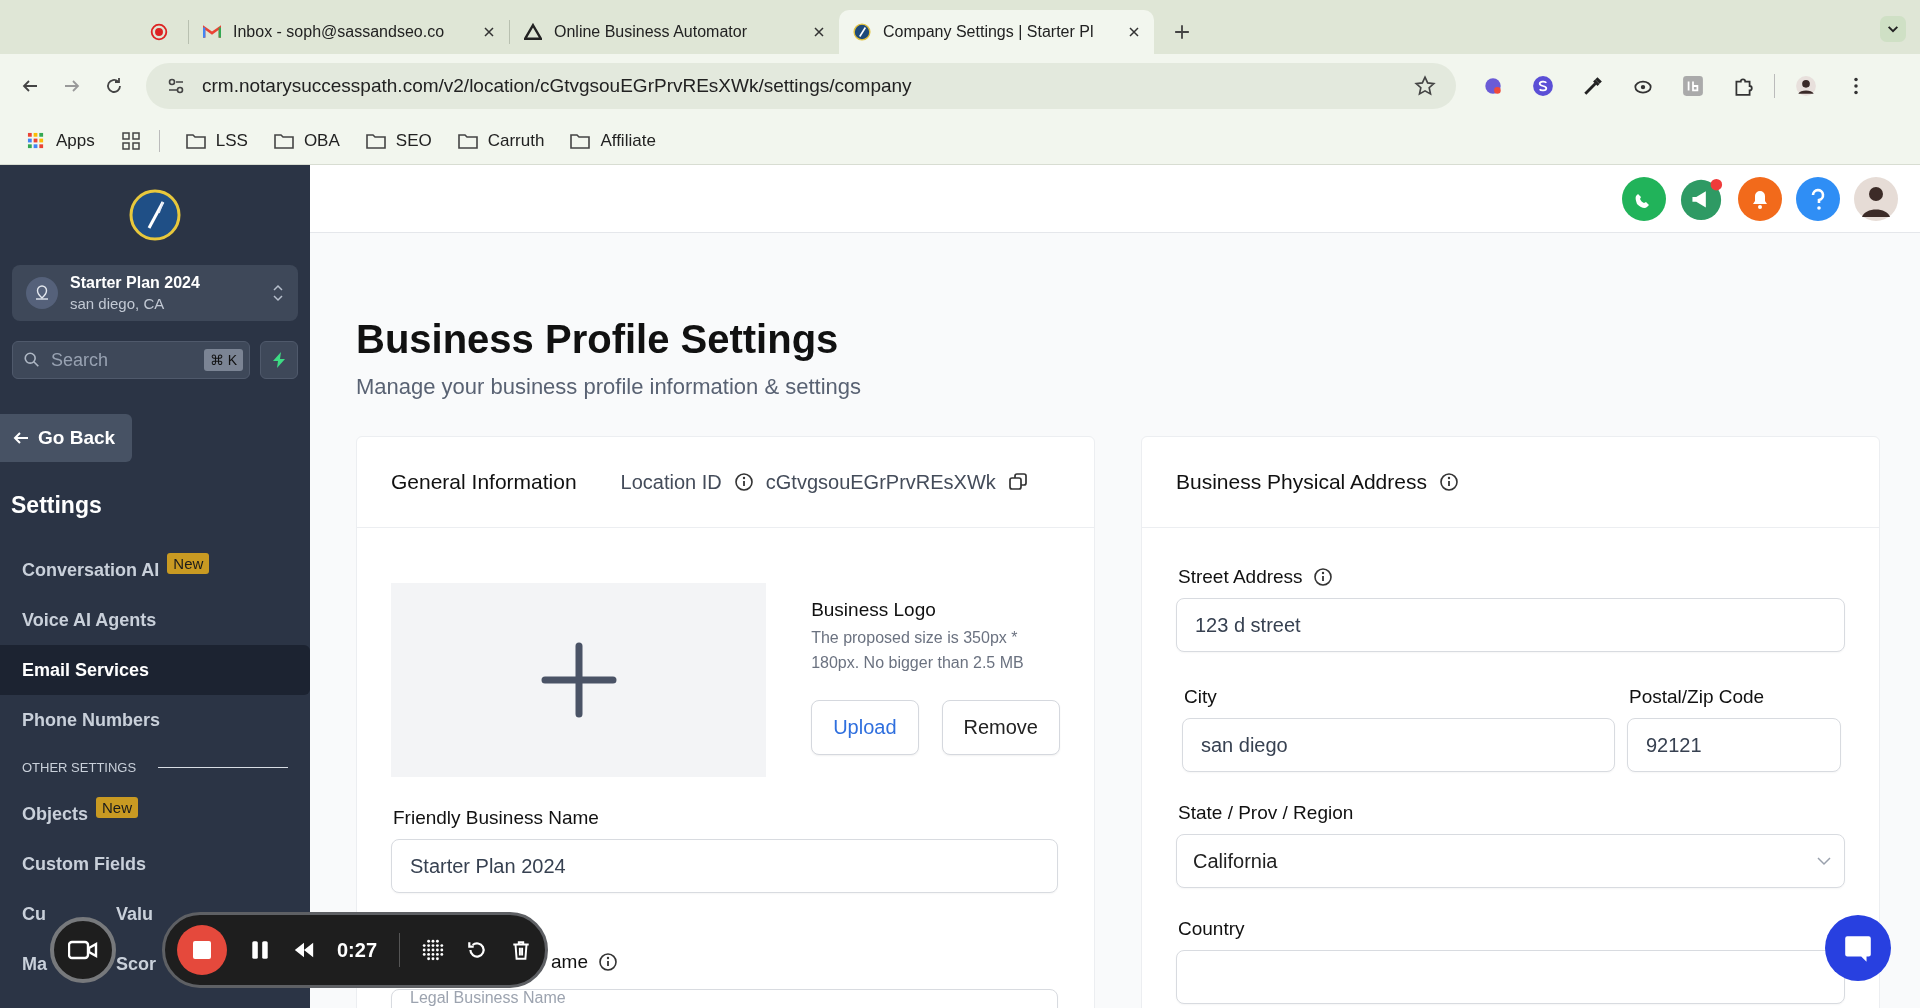 This screenshot has height=1008, width=1920. I want to click on dot-grid-icon, so click(433, 950).